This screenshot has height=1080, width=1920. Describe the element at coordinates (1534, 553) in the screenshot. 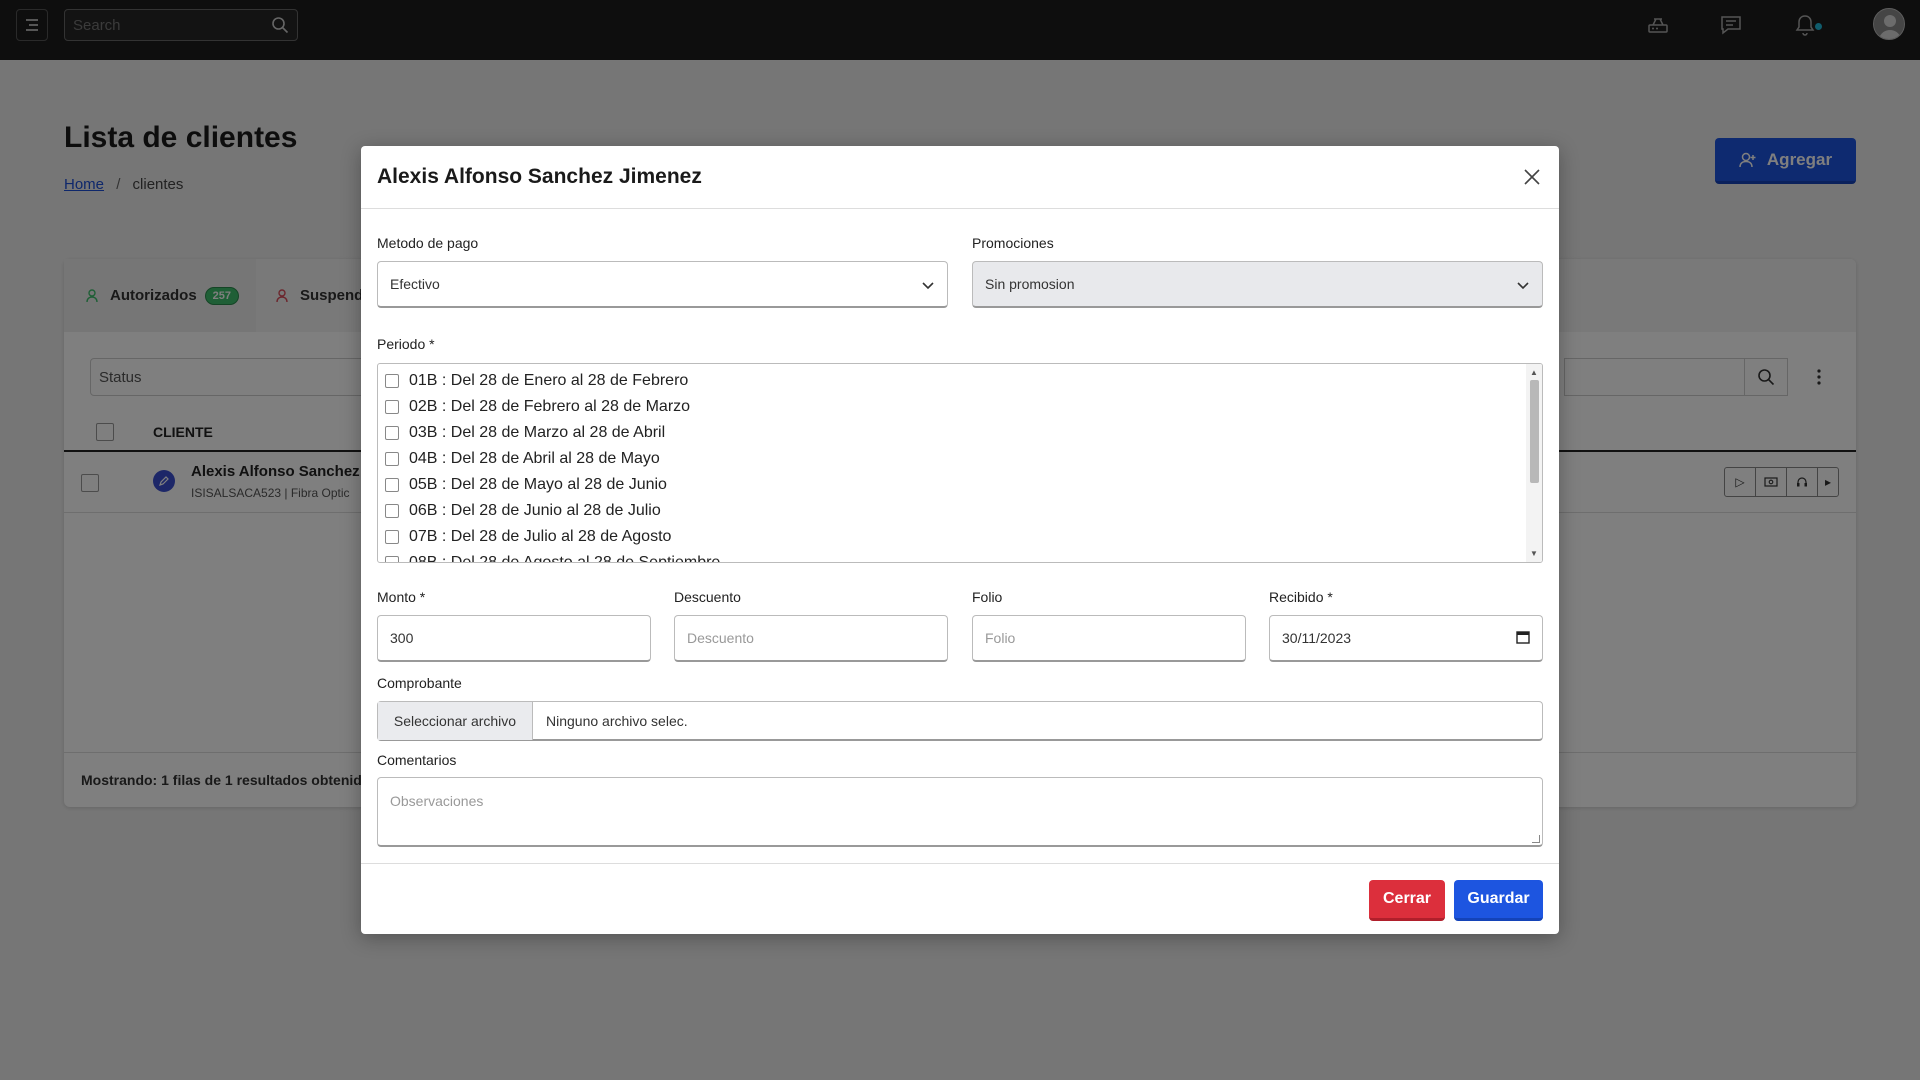

I see `scroll-down-icon: ▼` at that location.